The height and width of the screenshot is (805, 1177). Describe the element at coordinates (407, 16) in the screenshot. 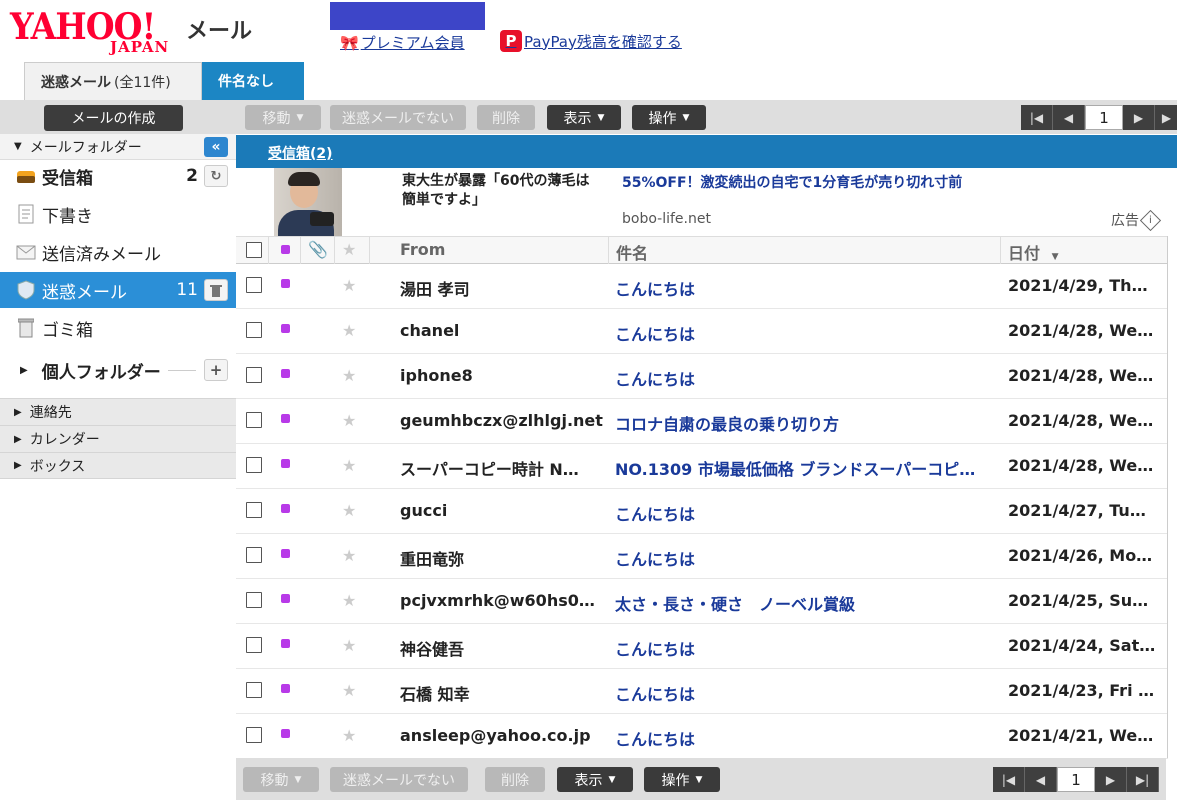

I see `header-ad-banner` at that location.